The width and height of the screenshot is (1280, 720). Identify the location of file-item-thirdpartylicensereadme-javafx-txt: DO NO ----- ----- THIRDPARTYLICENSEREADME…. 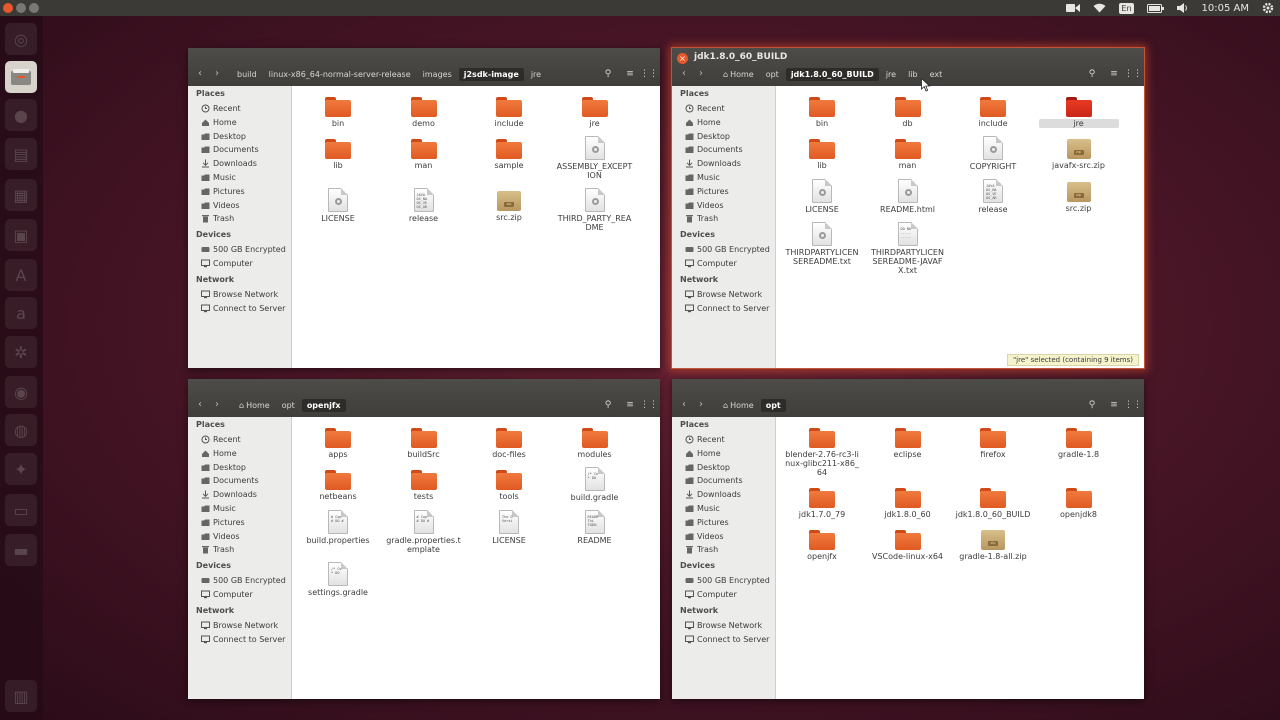
(908, 248).